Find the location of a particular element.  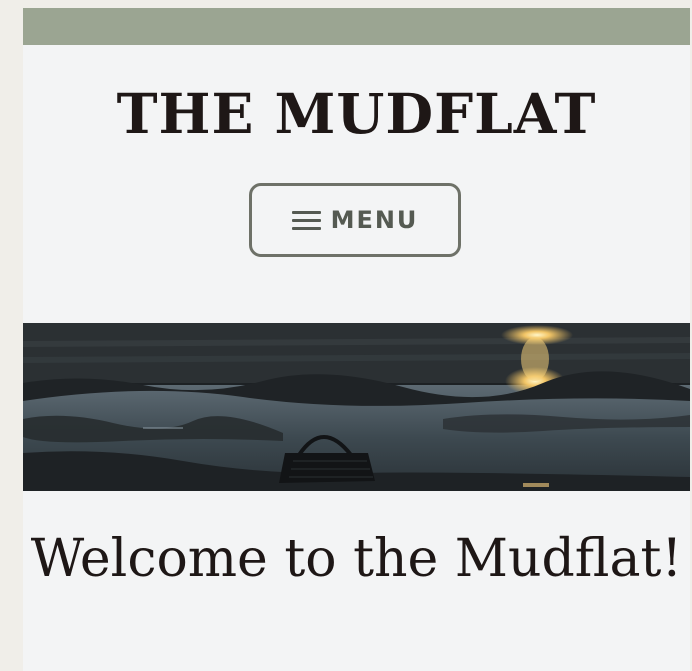

menu-button: MENU is located at coordinates (355, 220).